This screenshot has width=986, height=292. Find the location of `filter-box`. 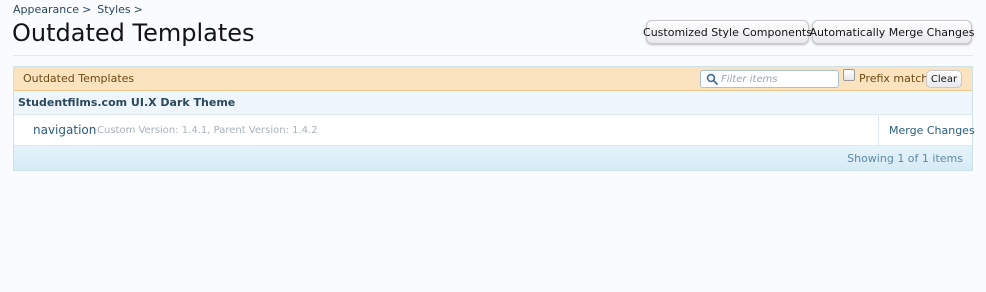

filter-box is located at coordinates (769, 79).